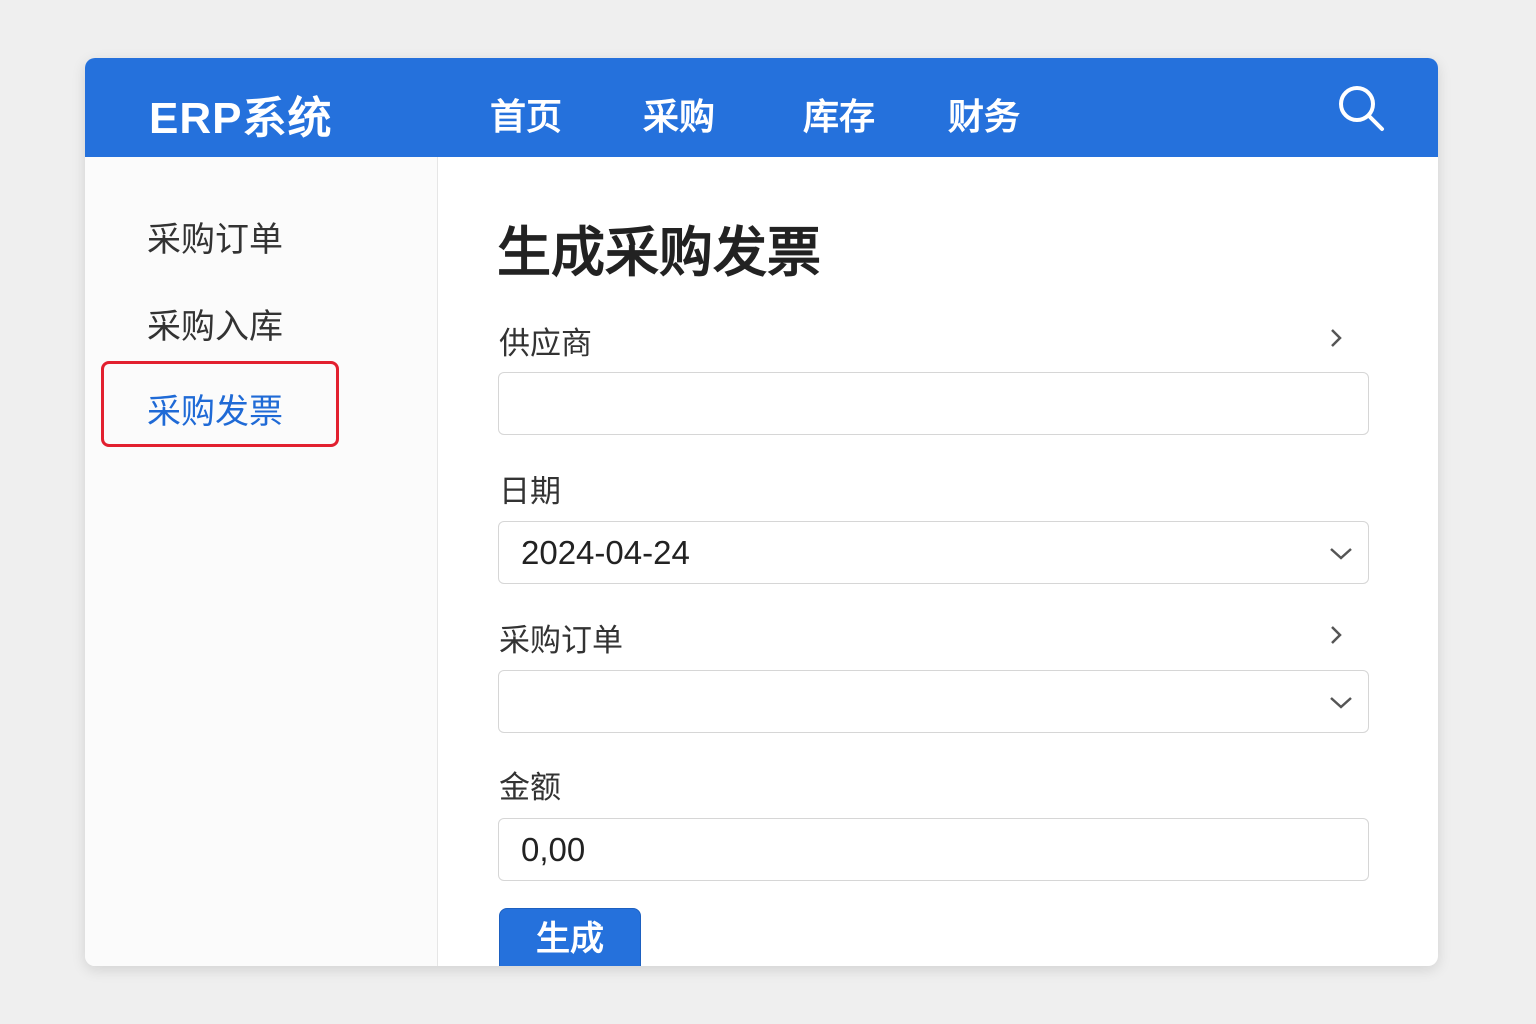 This screenshot has height=1024, width=1536. Describe the element at coordinates (561, 640) in the screenshot. I see `purchase-order-label: 采购订单` at that location.